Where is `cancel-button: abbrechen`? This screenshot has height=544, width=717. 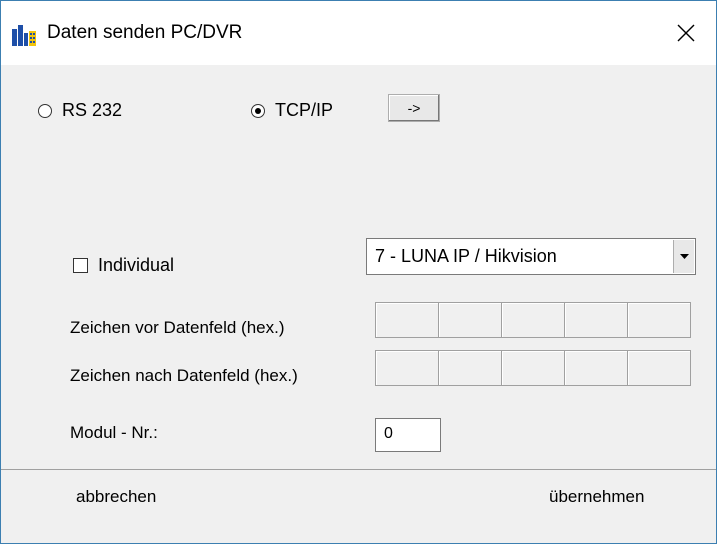
cancel-button: abbrechen is located at coordinates (116, 497).